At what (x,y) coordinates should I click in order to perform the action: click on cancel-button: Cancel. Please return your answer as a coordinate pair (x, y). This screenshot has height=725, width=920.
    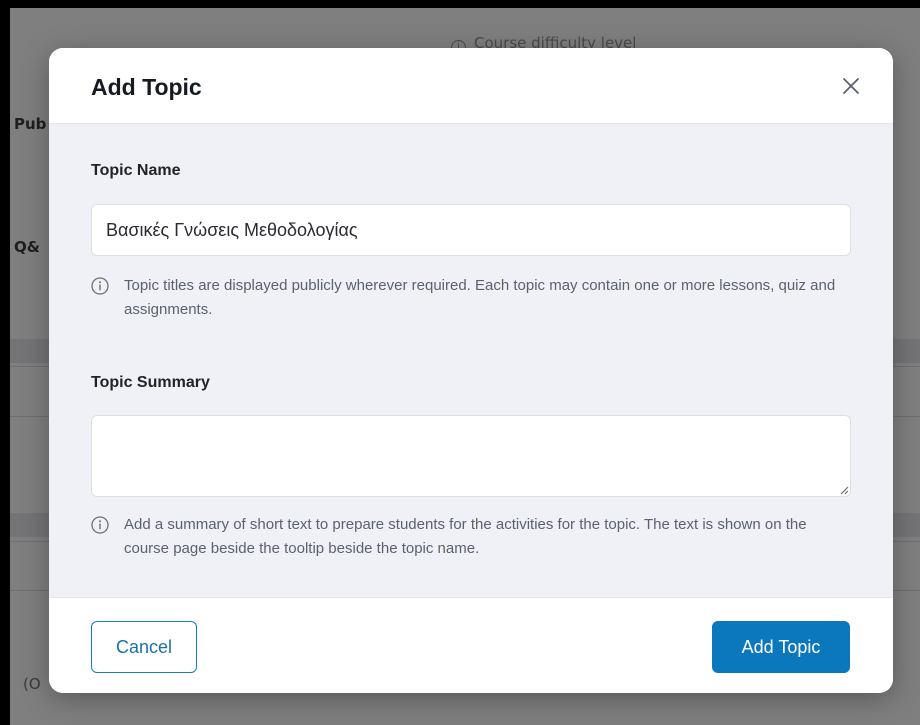
    Looking at the image, I should click on (144, 647).